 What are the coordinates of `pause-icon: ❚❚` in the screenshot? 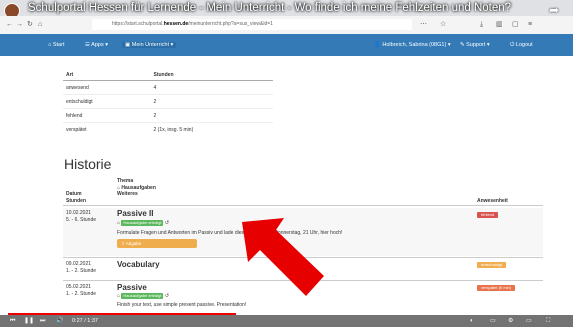 It's located at (29, 321).